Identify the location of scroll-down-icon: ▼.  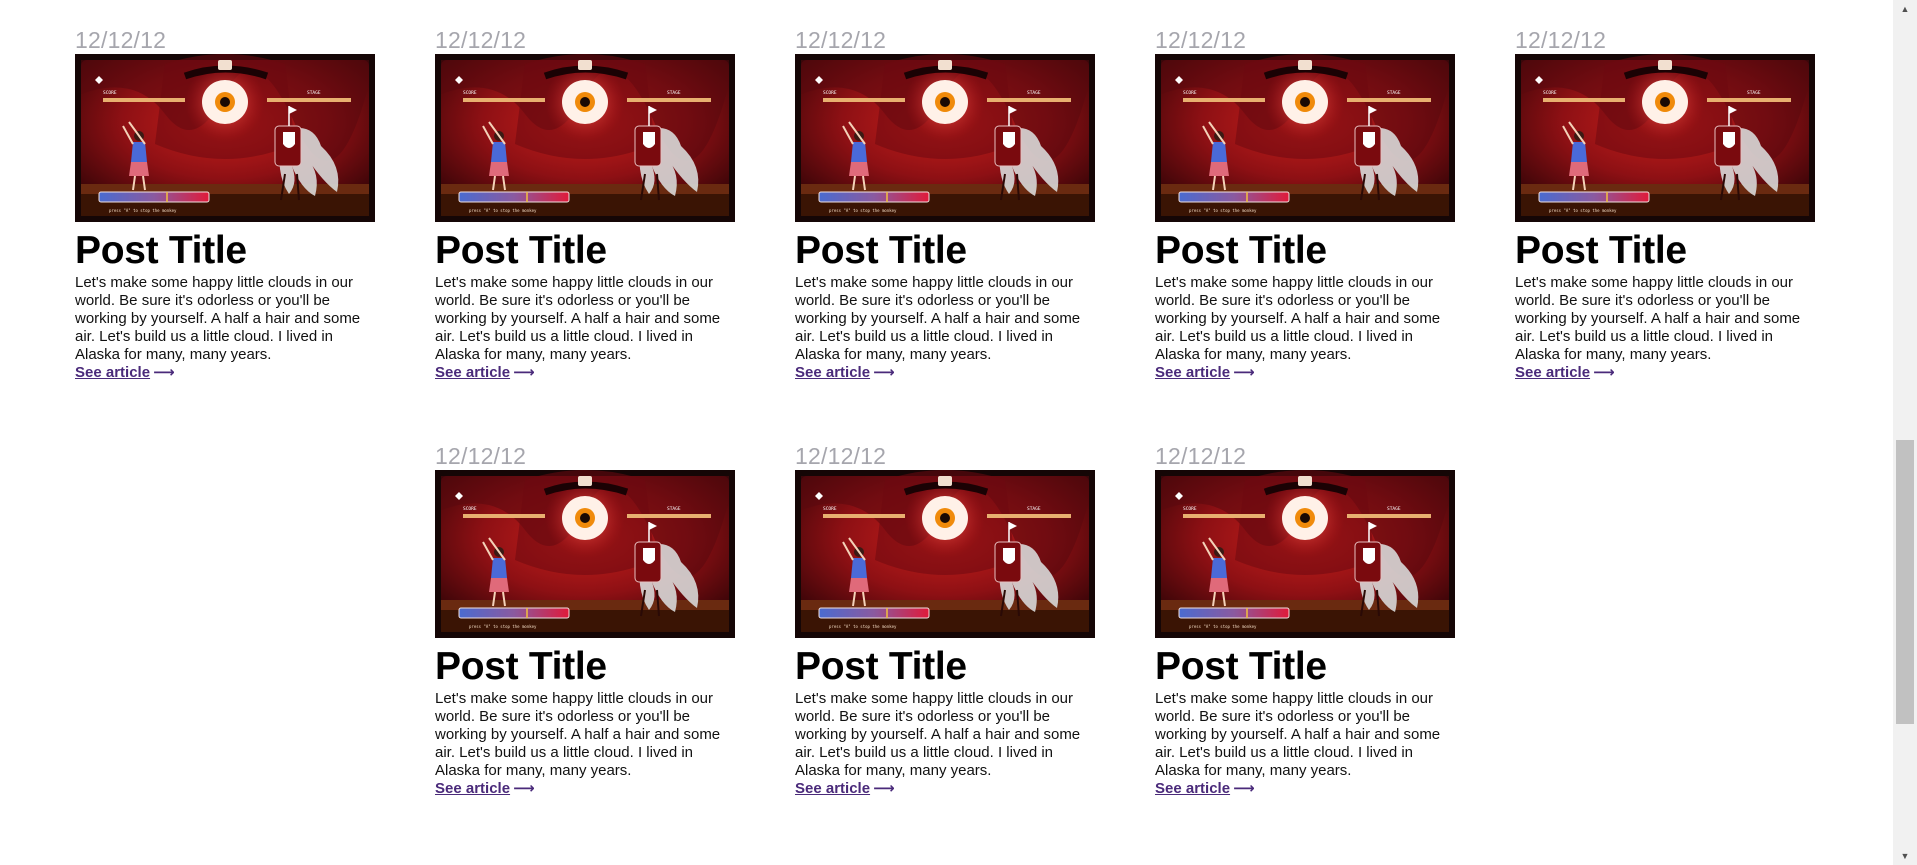
(1905, 856).